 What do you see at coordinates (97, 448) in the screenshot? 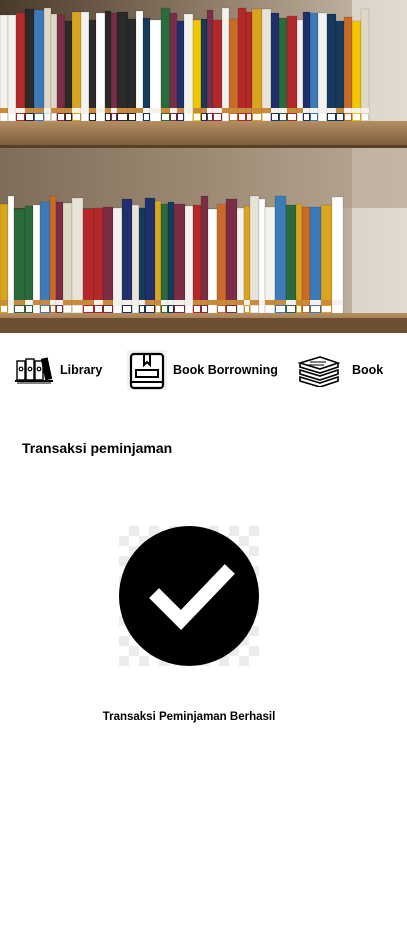
I see `page-title: Transaksi peminjaman` at bounding box center [97, 448].